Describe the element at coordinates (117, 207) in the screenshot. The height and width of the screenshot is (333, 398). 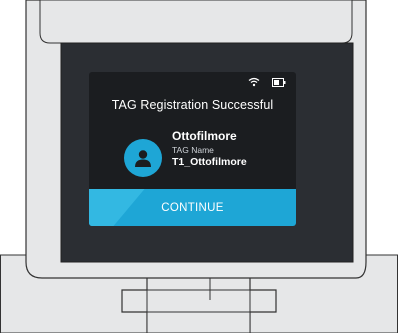
I see `button-accent-stripe` at that location.